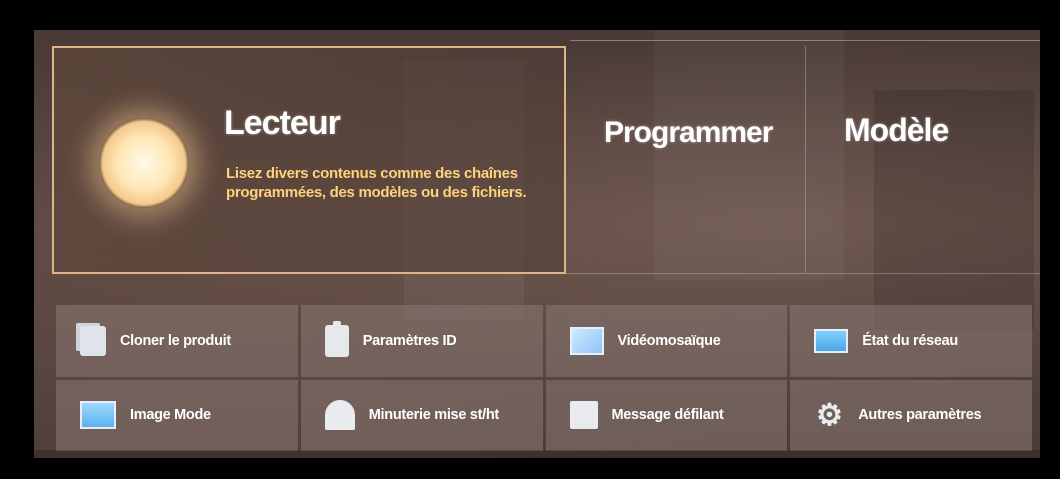  I want to click on tile-label: Cloner le produit, so click(175, 340).